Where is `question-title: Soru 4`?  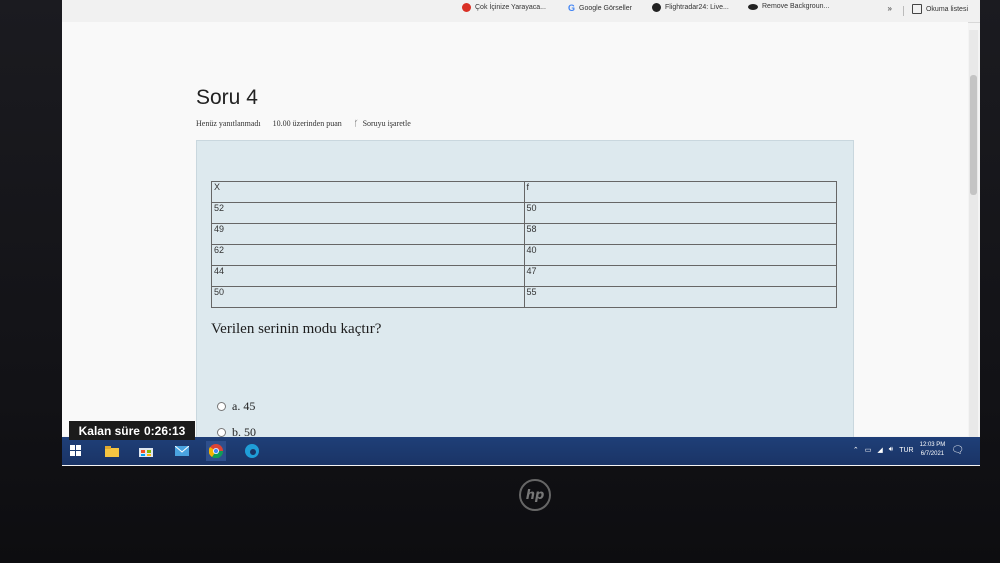
question-title: Soru 4 is located at coordinates (227, 97).